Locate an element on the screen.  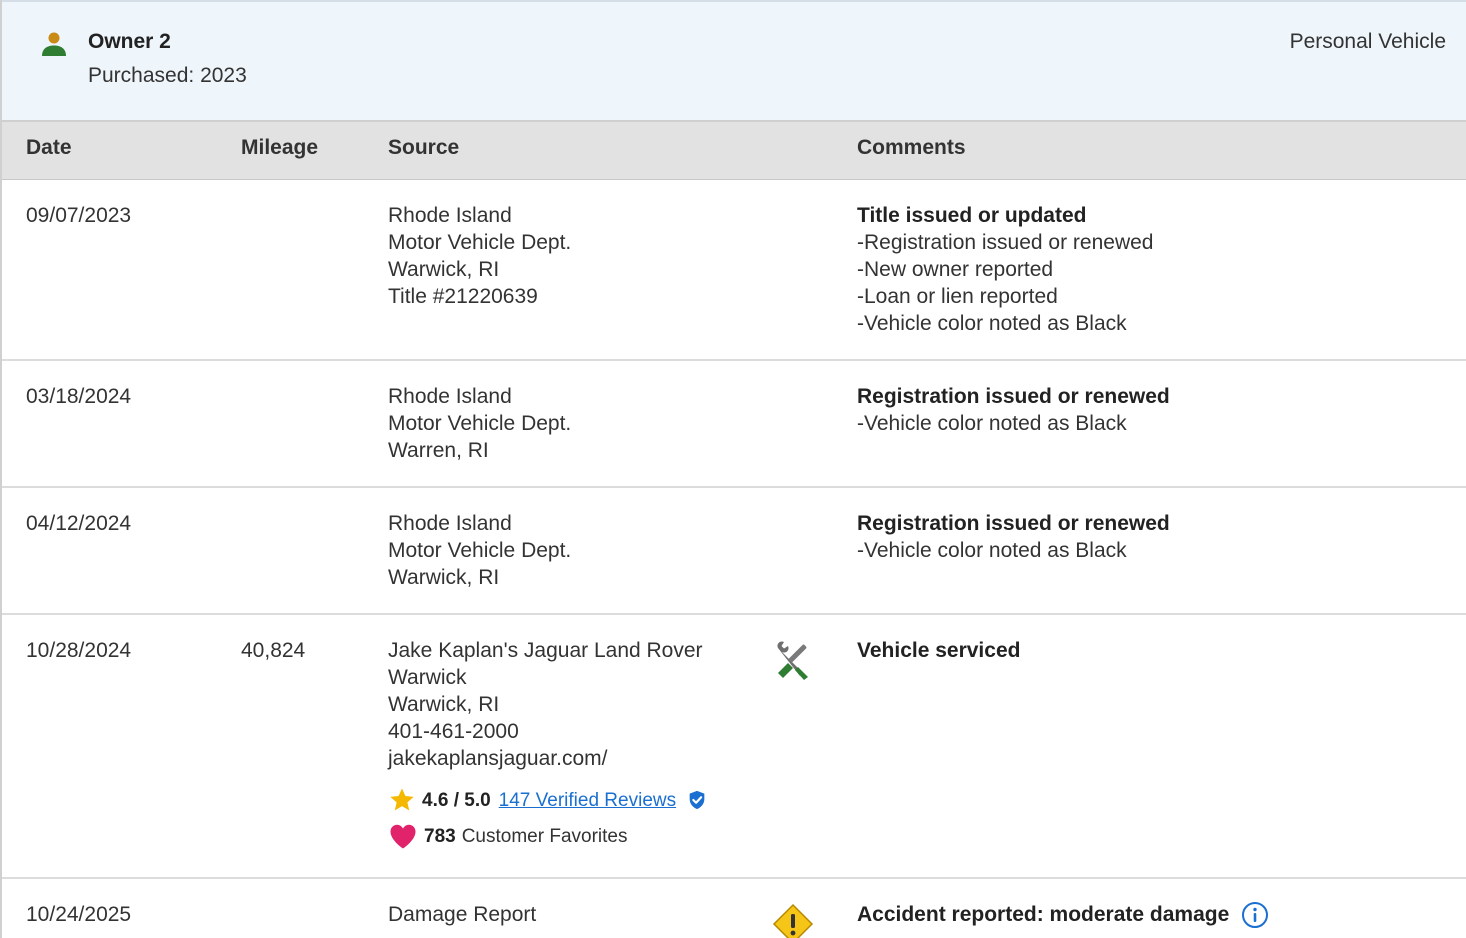
row-source: Damage Report is located at coordinates (462, 914).